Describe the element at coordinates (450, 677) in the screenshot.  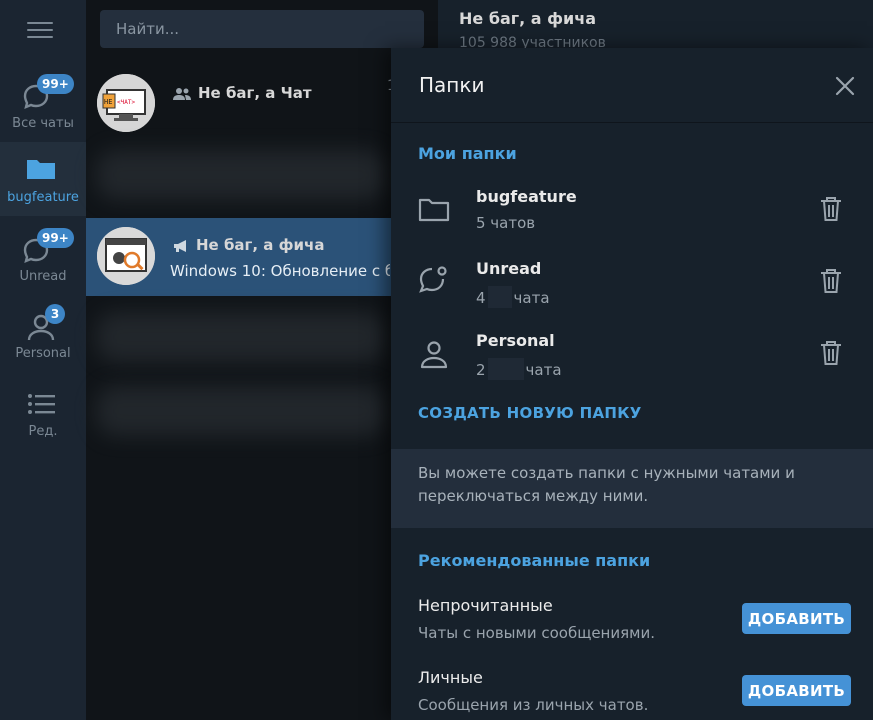
I see `recommended-folder-name: Личные` at that location.